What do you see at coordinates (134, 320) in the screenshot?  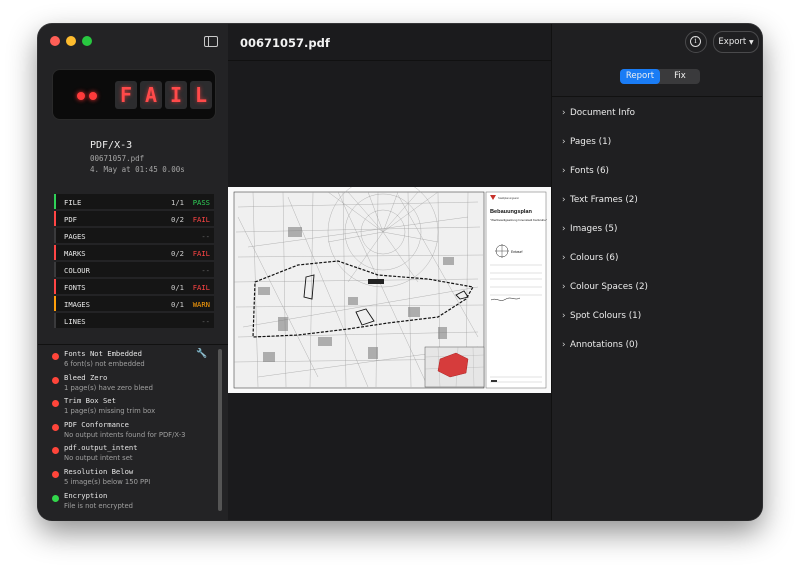 I see `check-row-lines: LINES --` at bounding box center [134, 320].